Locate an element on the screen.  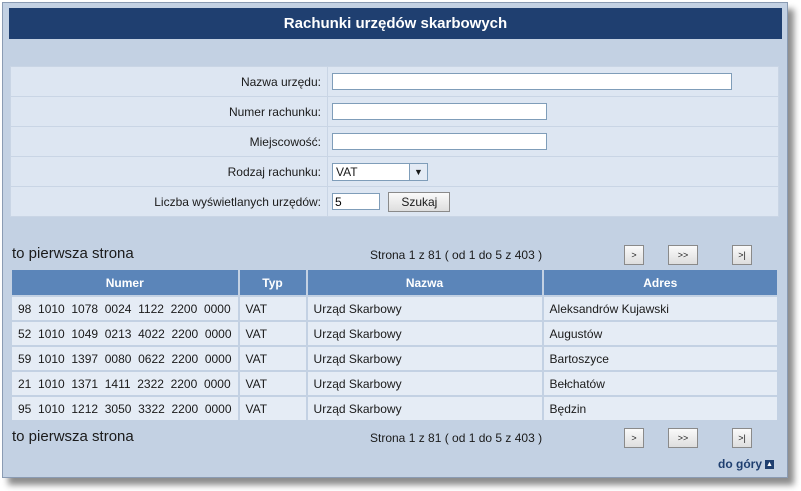
account-number-label: Numer rachunku: is located at coordinates (169, 111).